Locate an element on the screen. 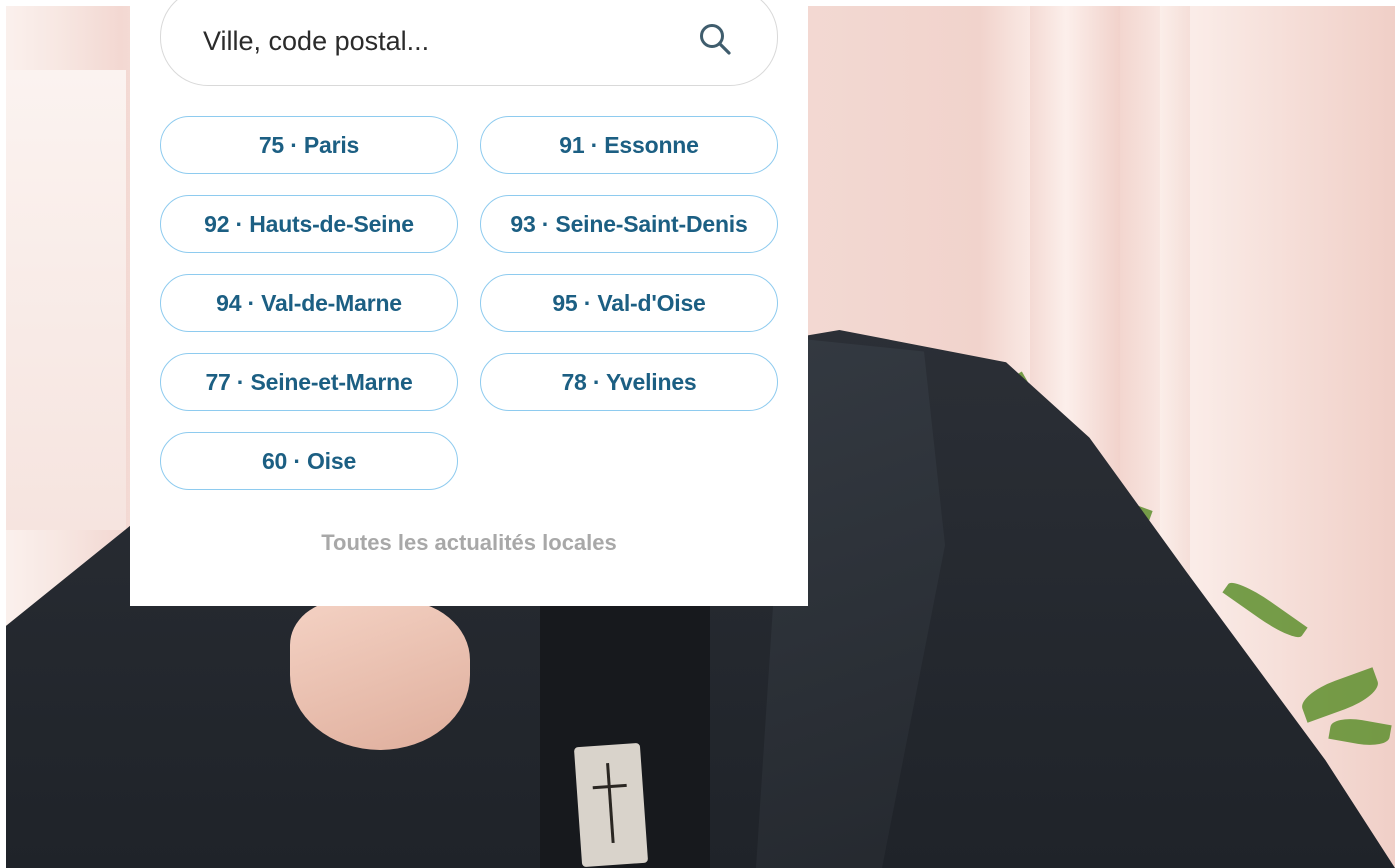 The image size is (1395, 868). department-button-val-de-marne: 94 · Val-de-Marne is located at coordinates (309, 303).